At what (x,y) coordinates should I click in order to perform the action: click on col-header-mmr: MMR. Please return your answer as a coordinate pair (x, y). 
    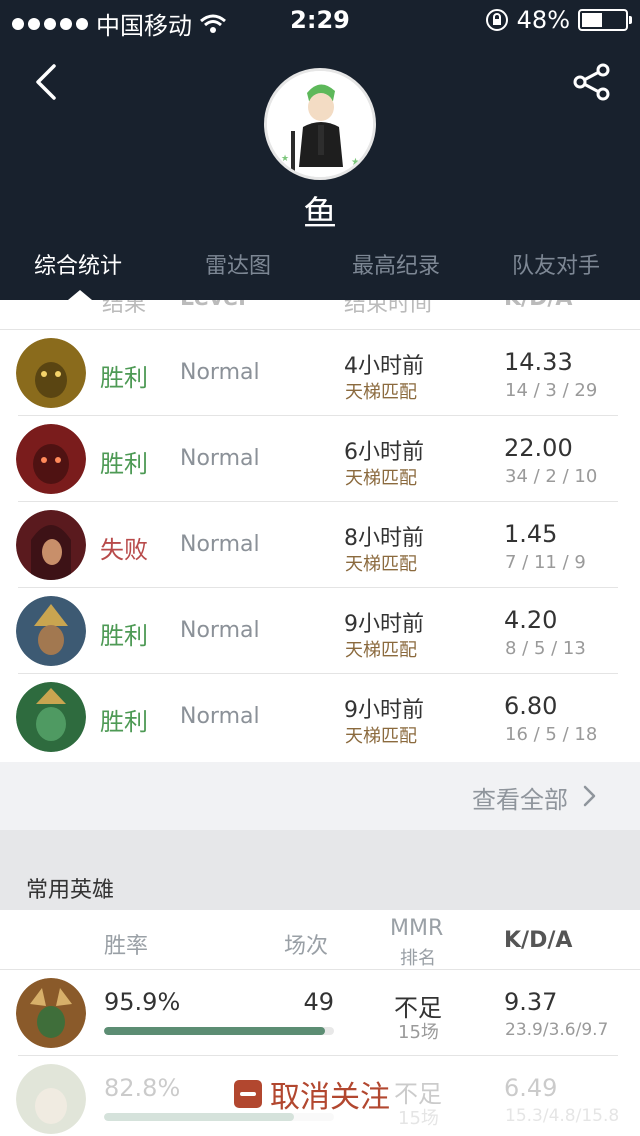
    Looking at the image, I should click on (417, 928).